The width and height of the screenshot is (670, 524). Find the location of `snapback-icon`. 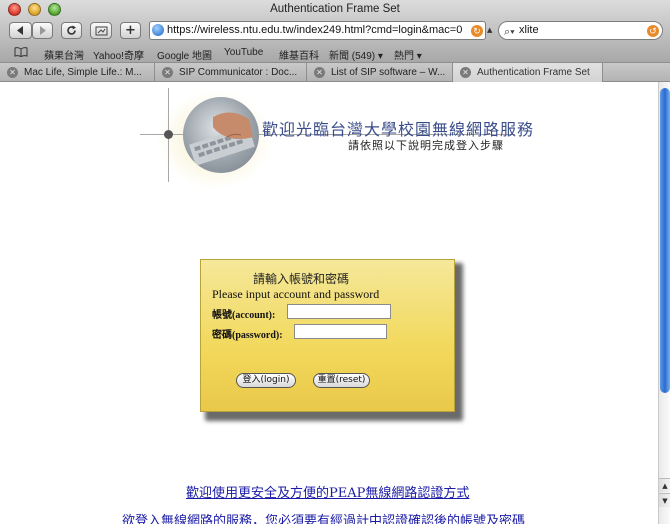

snapback-icon is located at coordinates (101, 30).